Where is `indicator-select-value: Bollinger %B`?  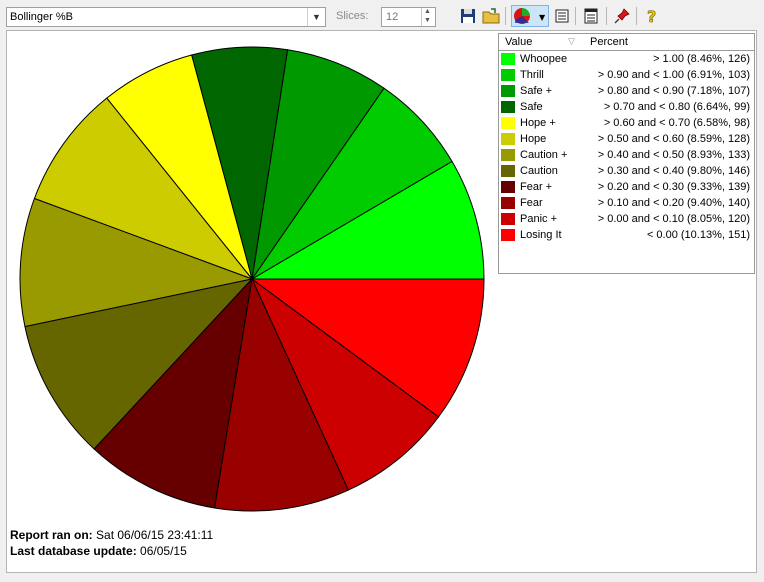 indicator-select-value: Bollinger %B is located at coordinates (41, 17).